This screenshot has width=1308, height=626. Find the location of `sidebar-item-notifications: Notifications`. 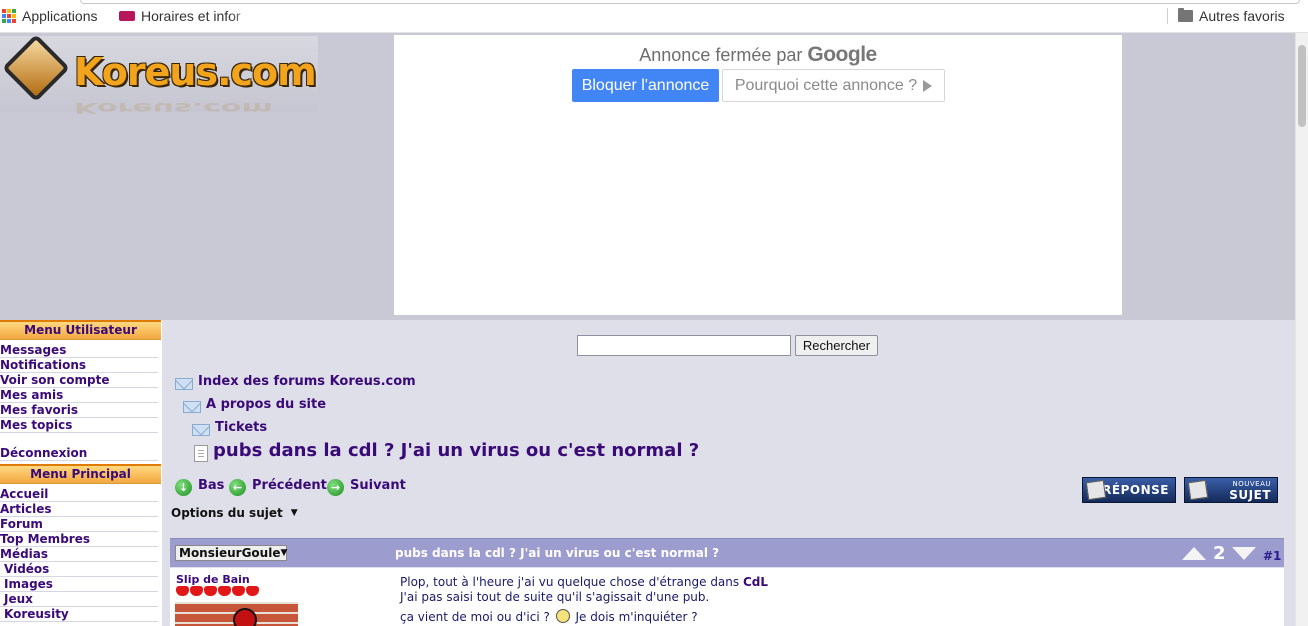

sidebar-item-notifications: Notifications is located at coordinates (79, 365).